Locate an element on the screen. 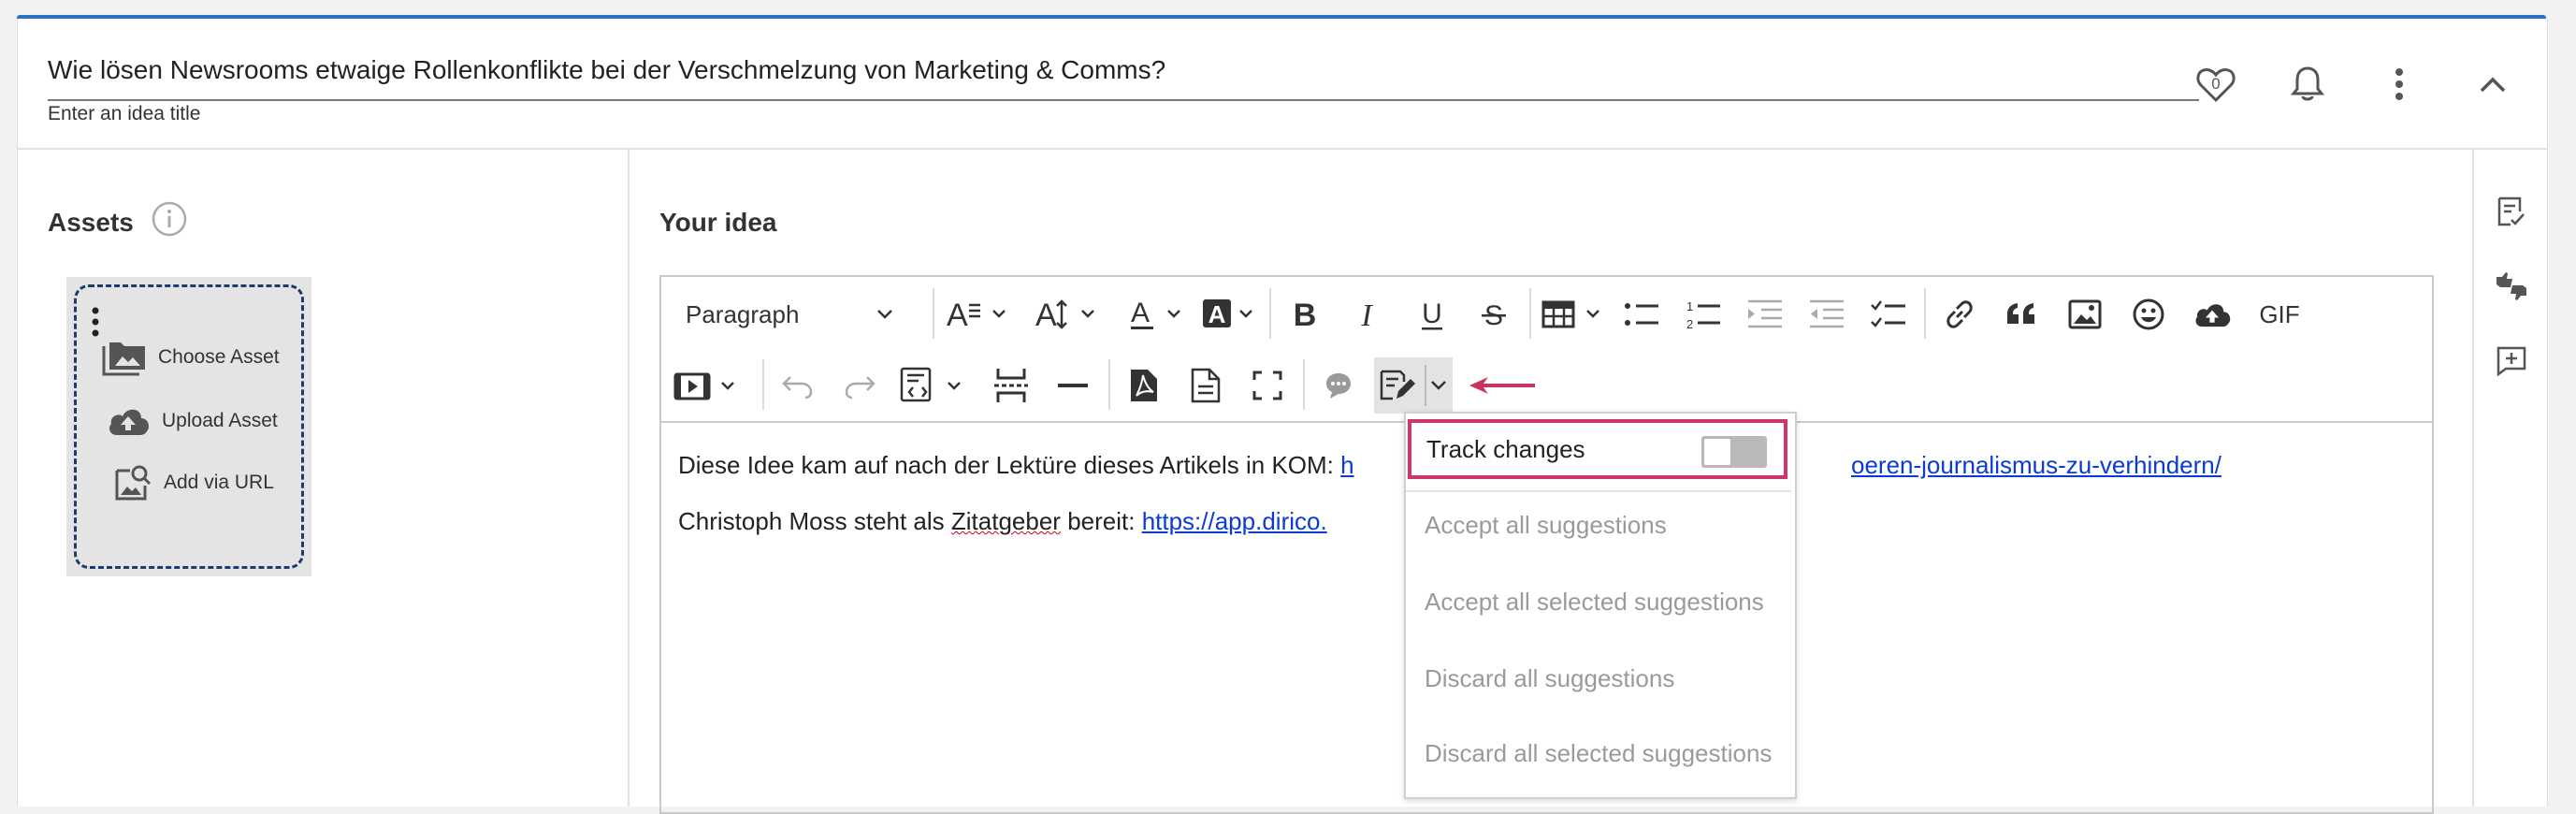  background-color-button: A is located at coordinates (1231, 314).